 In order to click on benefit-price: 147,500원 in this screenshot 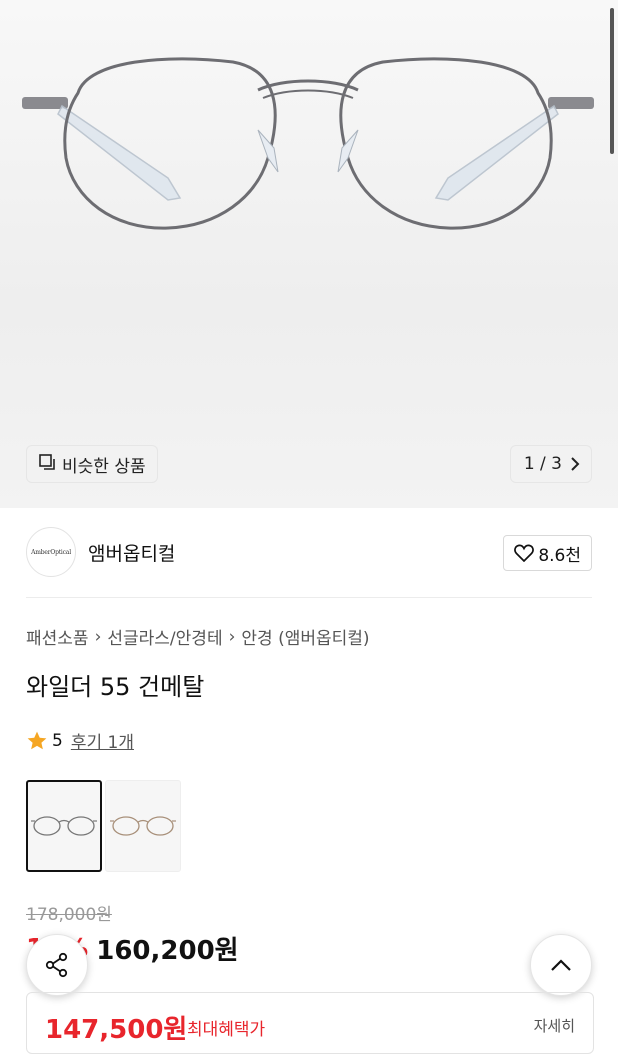, I will do `click(116, 1030)`.